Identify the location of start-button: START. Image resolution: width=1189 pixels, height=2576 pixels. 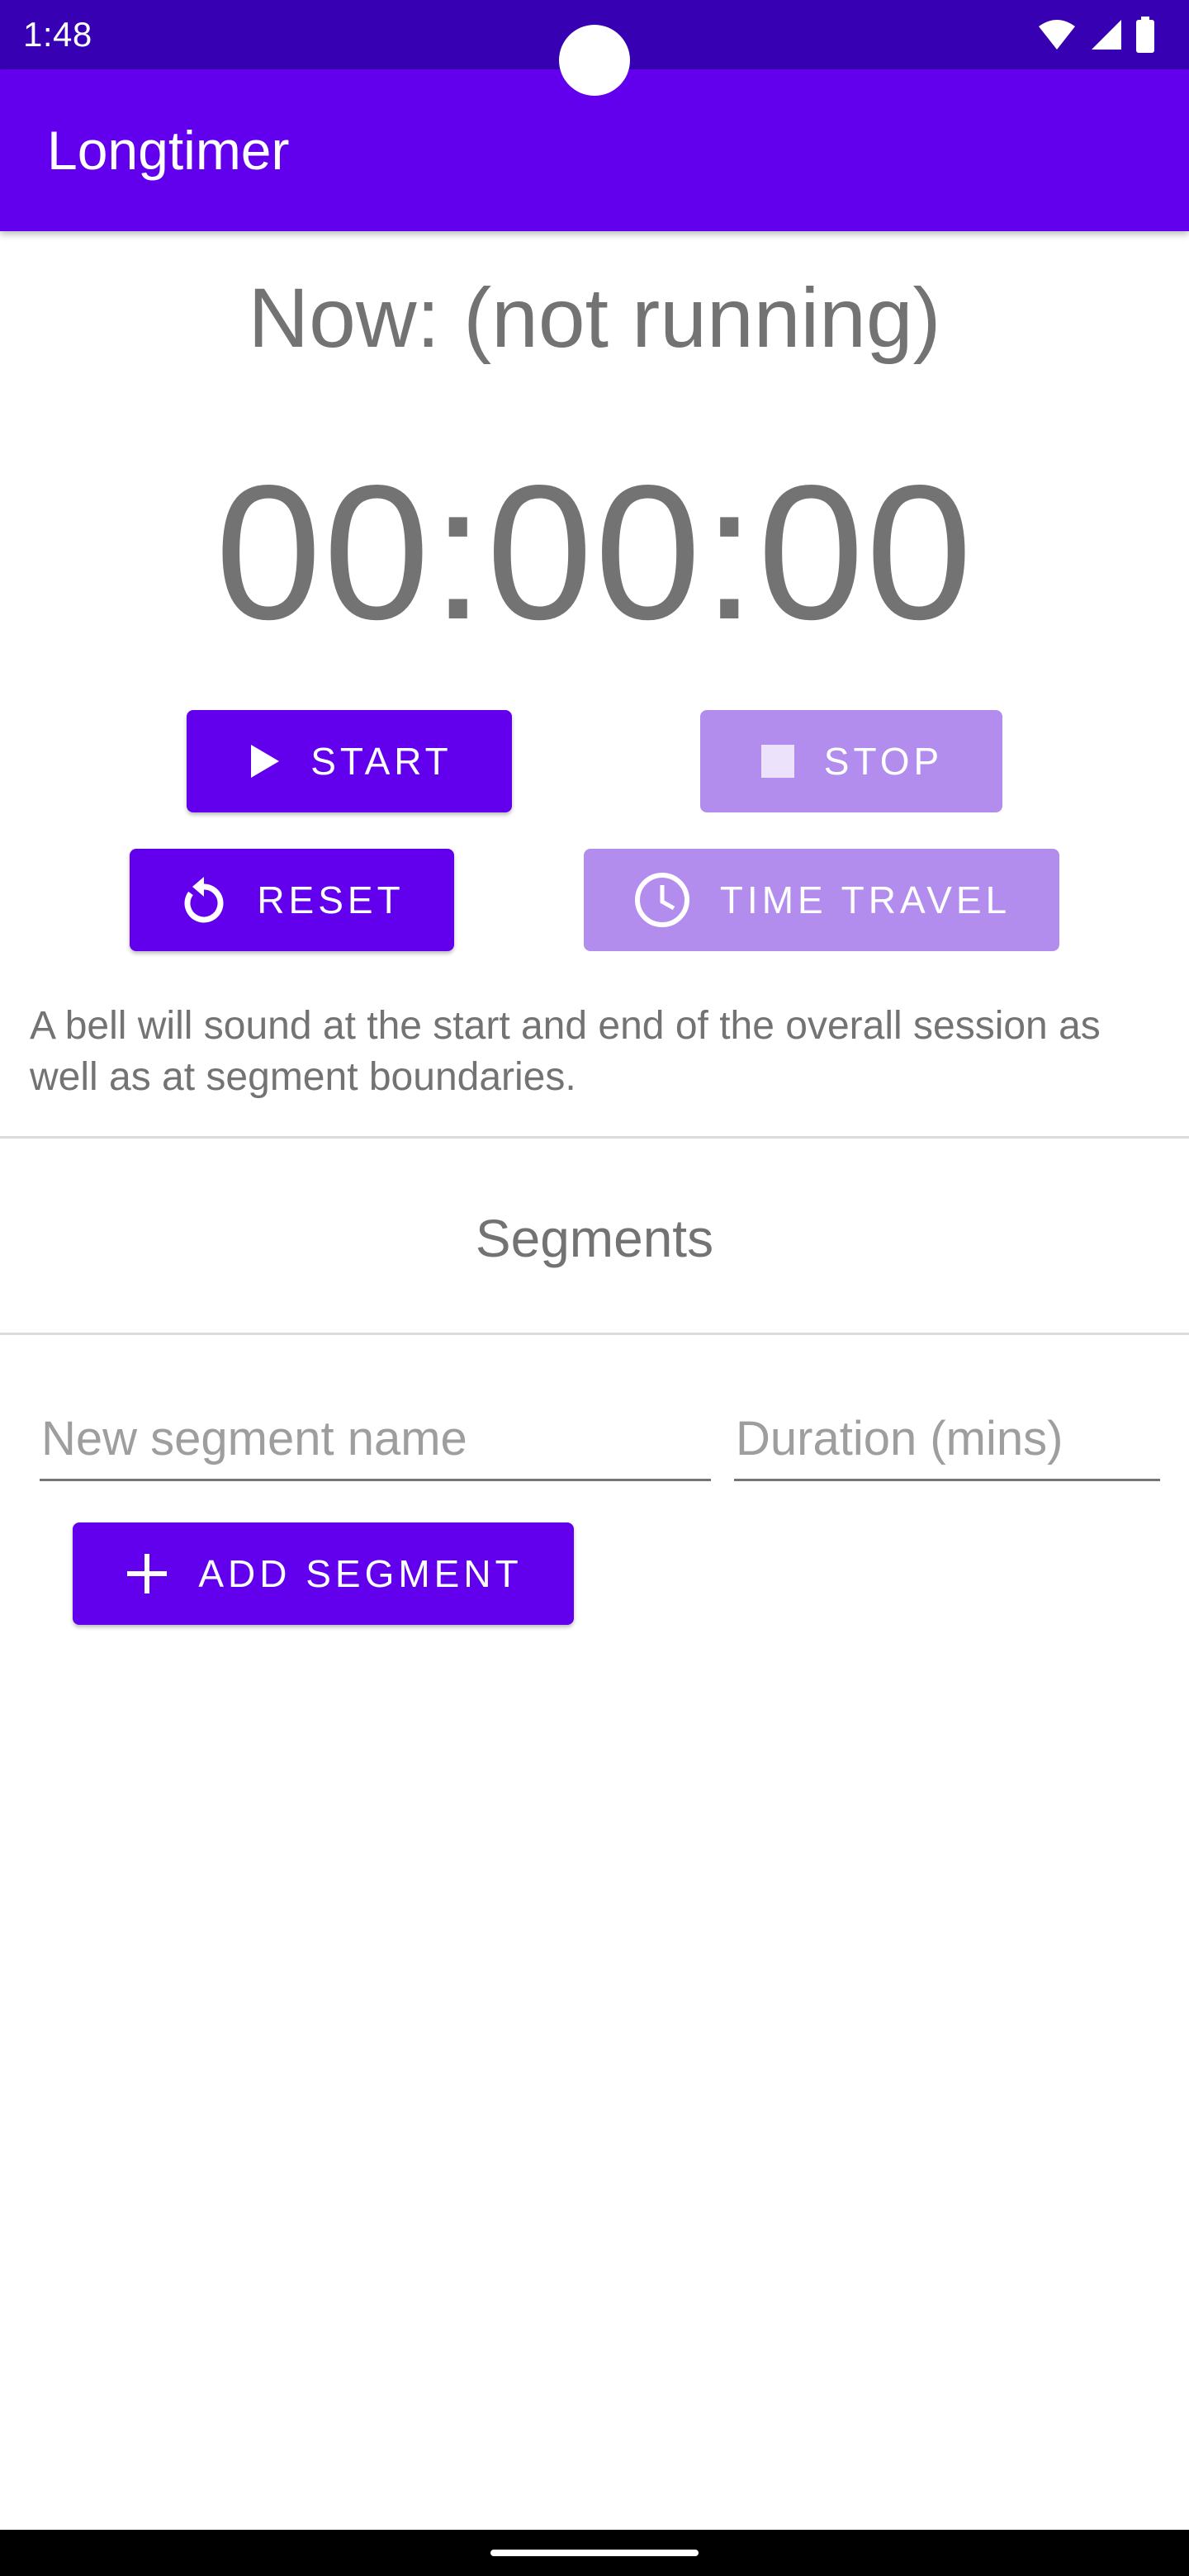
(349, 761).